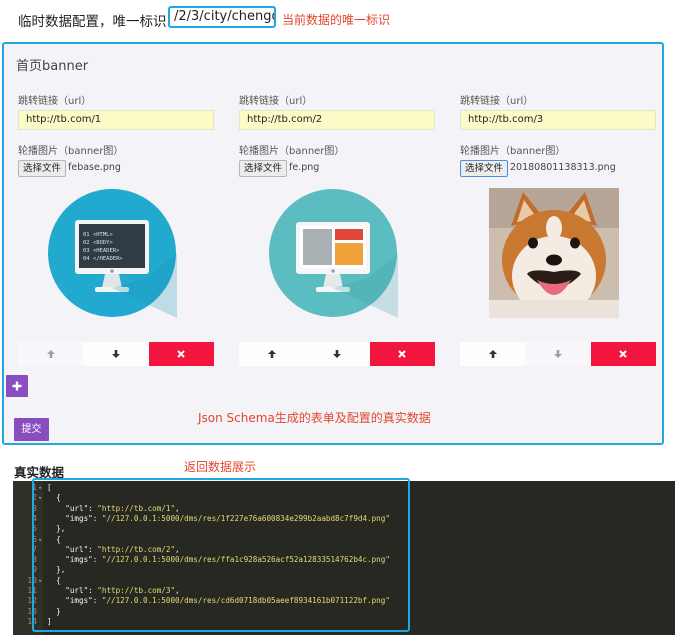 Image resolution: width=675 pixels, height=635 pixels. What do you see at coordinates (220, 467) in the screenshot?
I see `result-annotation: 返回数据展示` at bounding box center [220, 467].